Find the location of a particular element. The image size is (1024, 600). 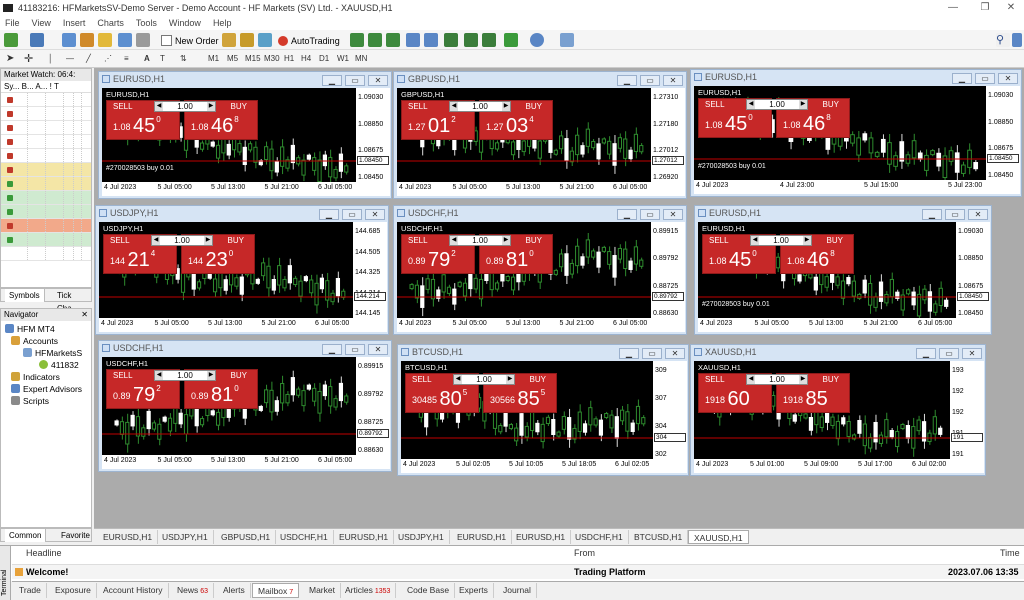

menu-tools: Tools is located at coordinates (146, 23).